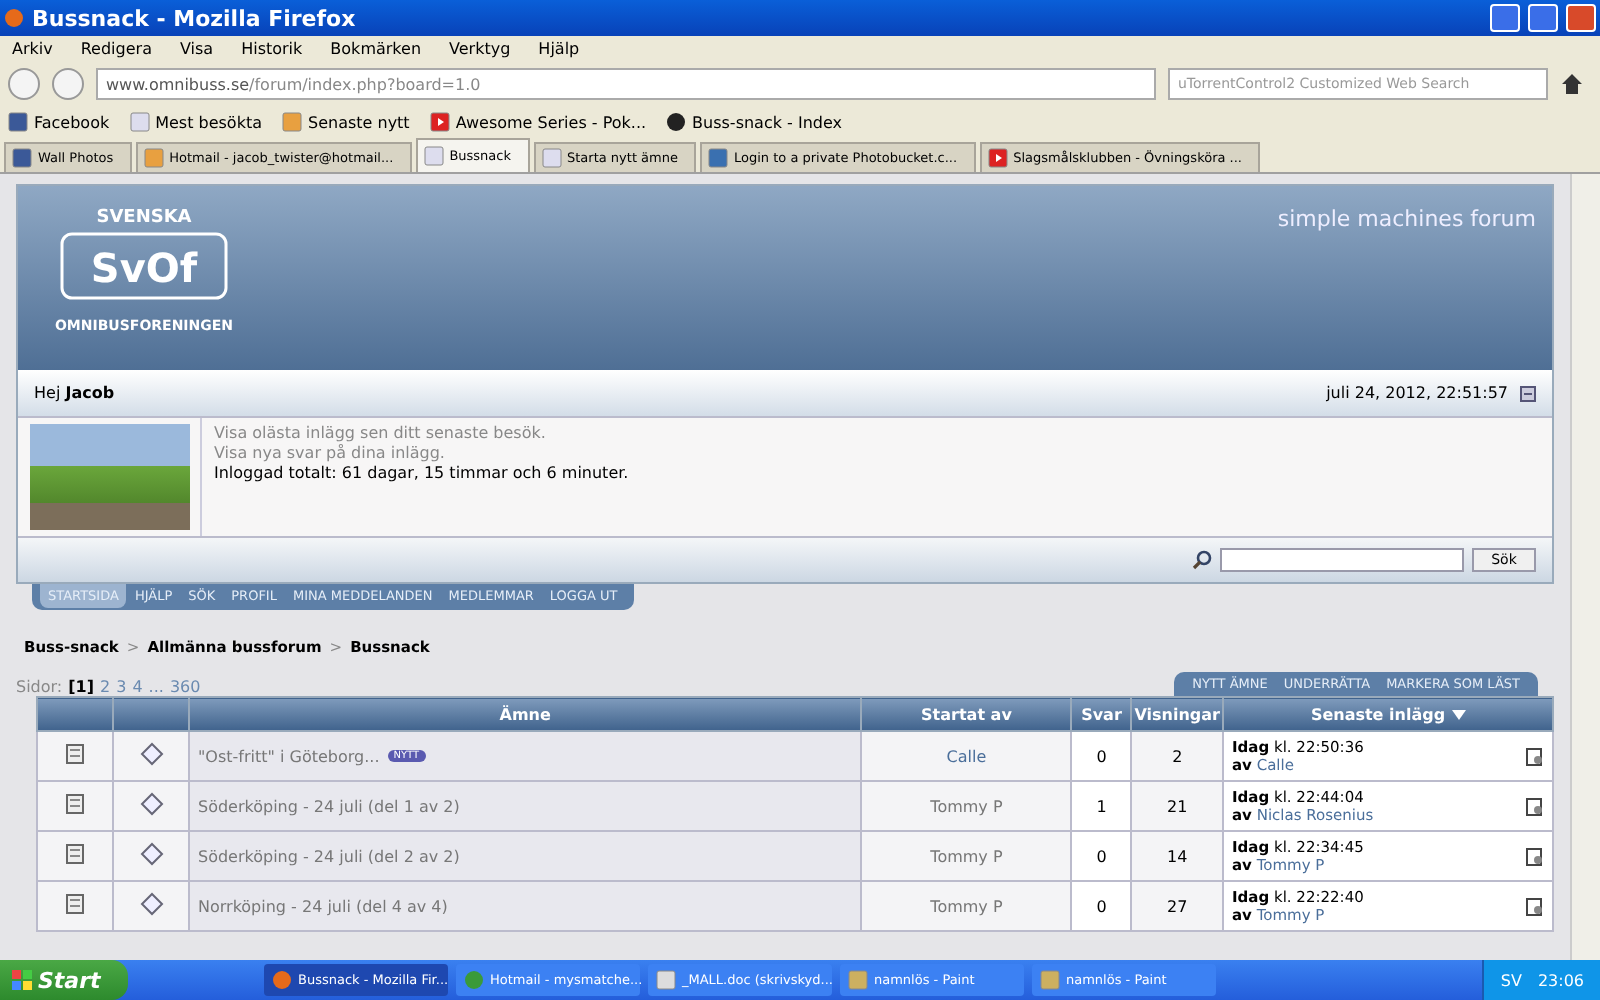 This screenshot has height=1000, width=1600. Describe the element at coordinates (676, 122) in the screenshot. I see `circle-icon` at that location.